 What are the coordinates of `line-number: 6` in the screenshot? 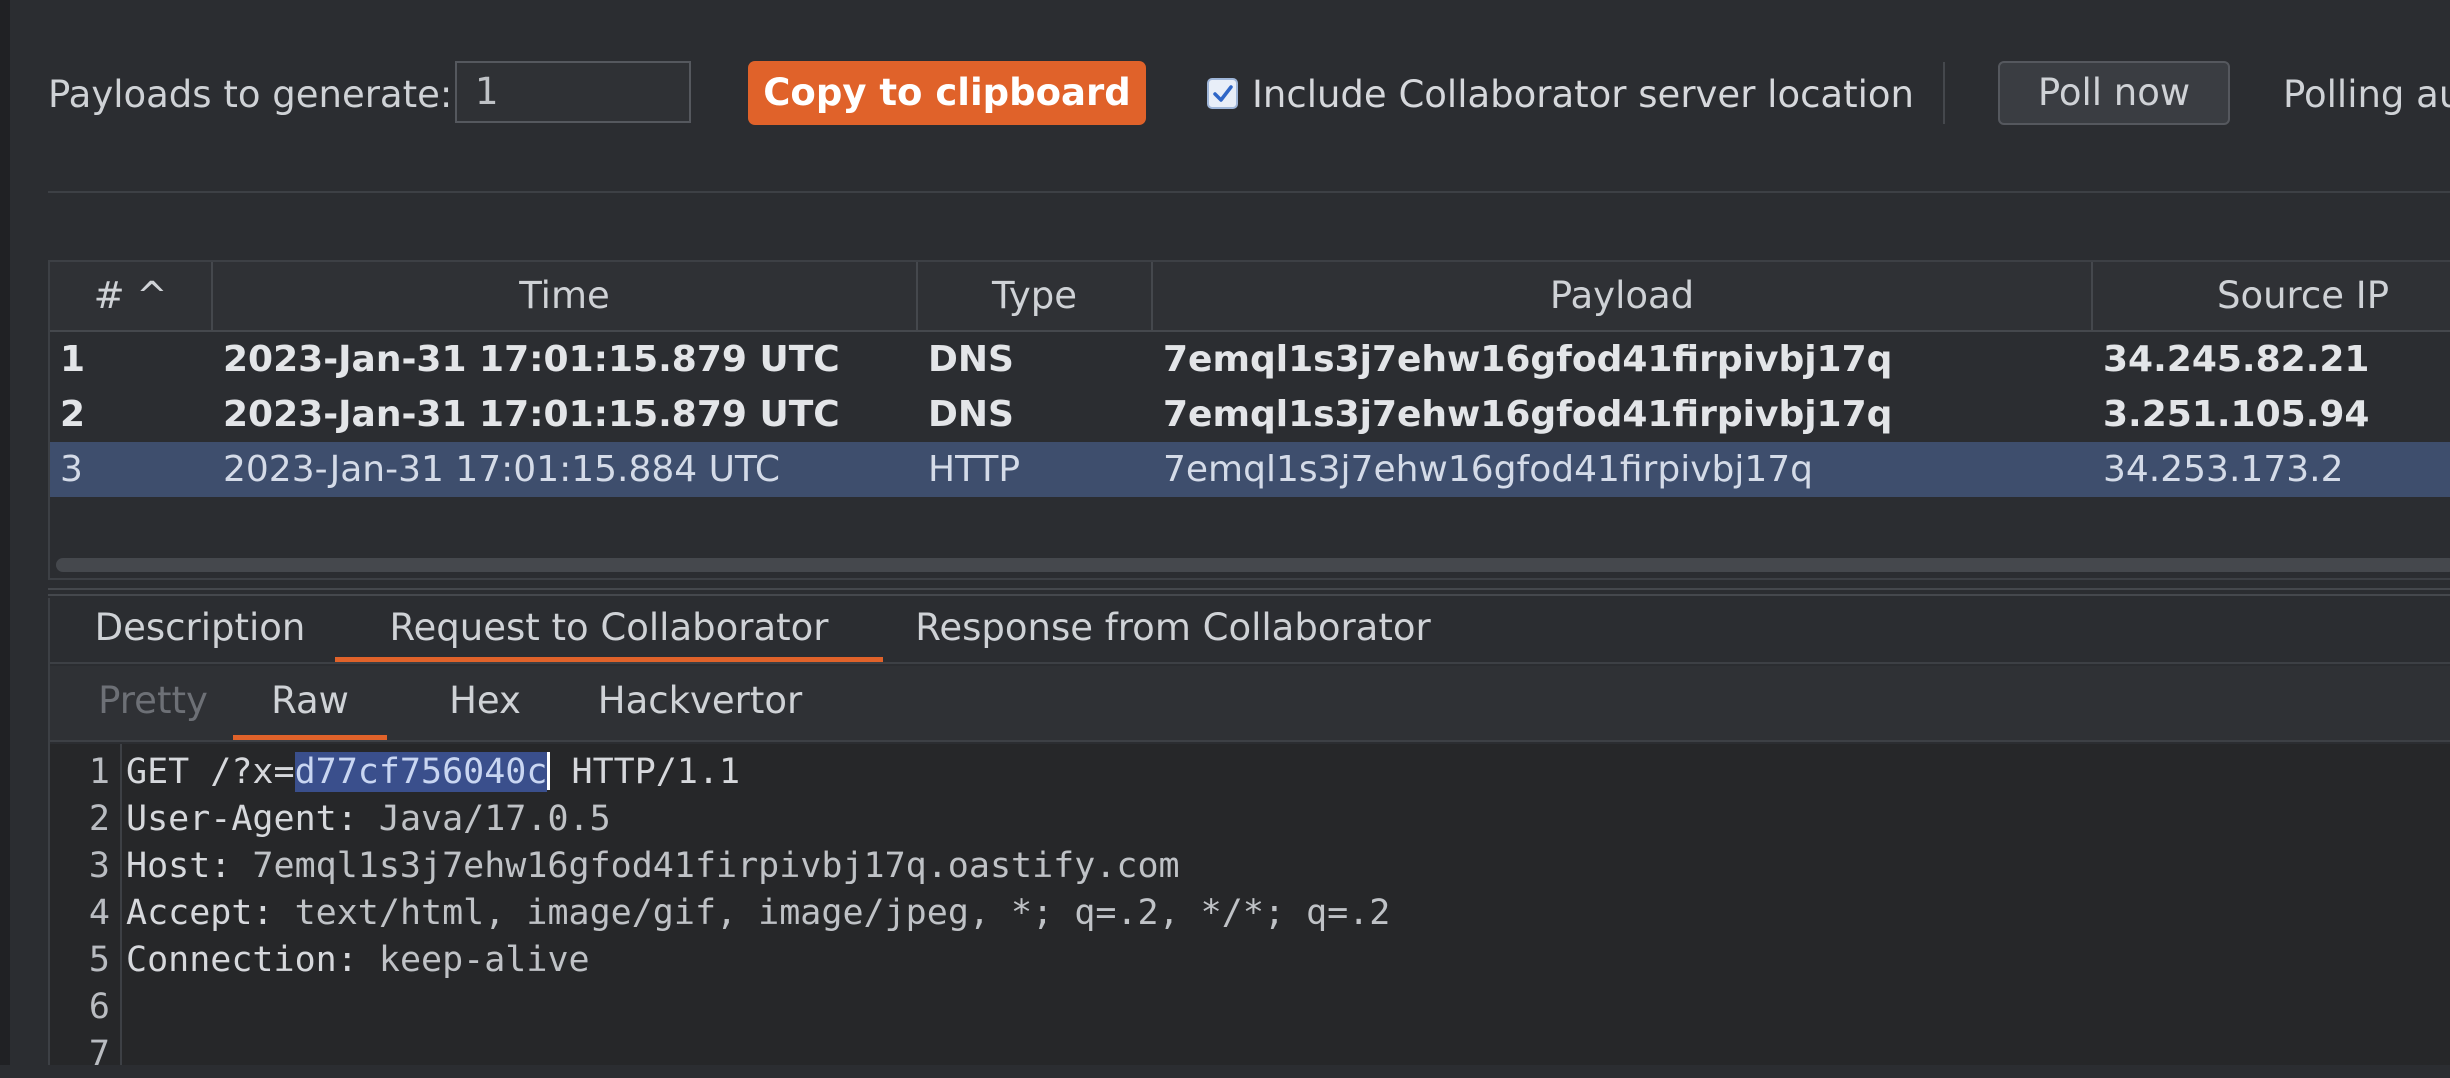 It's located at (99, 1007).